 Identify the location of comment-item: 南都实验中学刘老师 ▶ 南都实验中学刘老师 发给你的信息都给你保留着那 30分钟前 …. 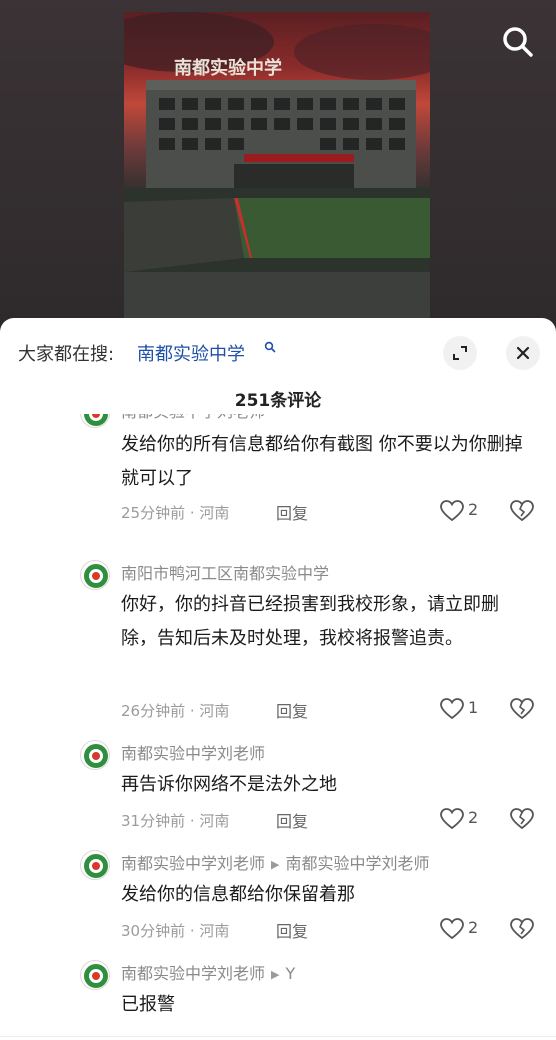
(278, 906).